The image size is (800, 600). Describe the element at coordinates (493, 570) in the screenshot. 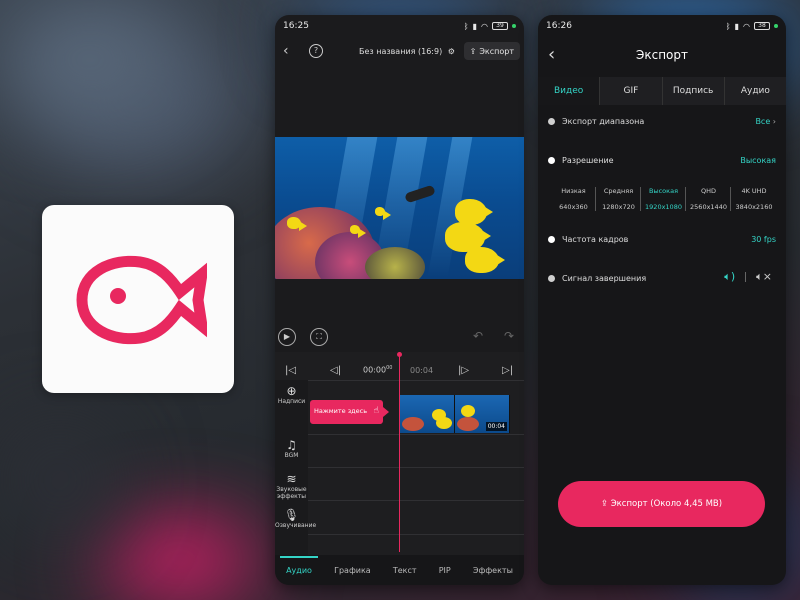

I see `tab-effects: Эффекты` at that location.